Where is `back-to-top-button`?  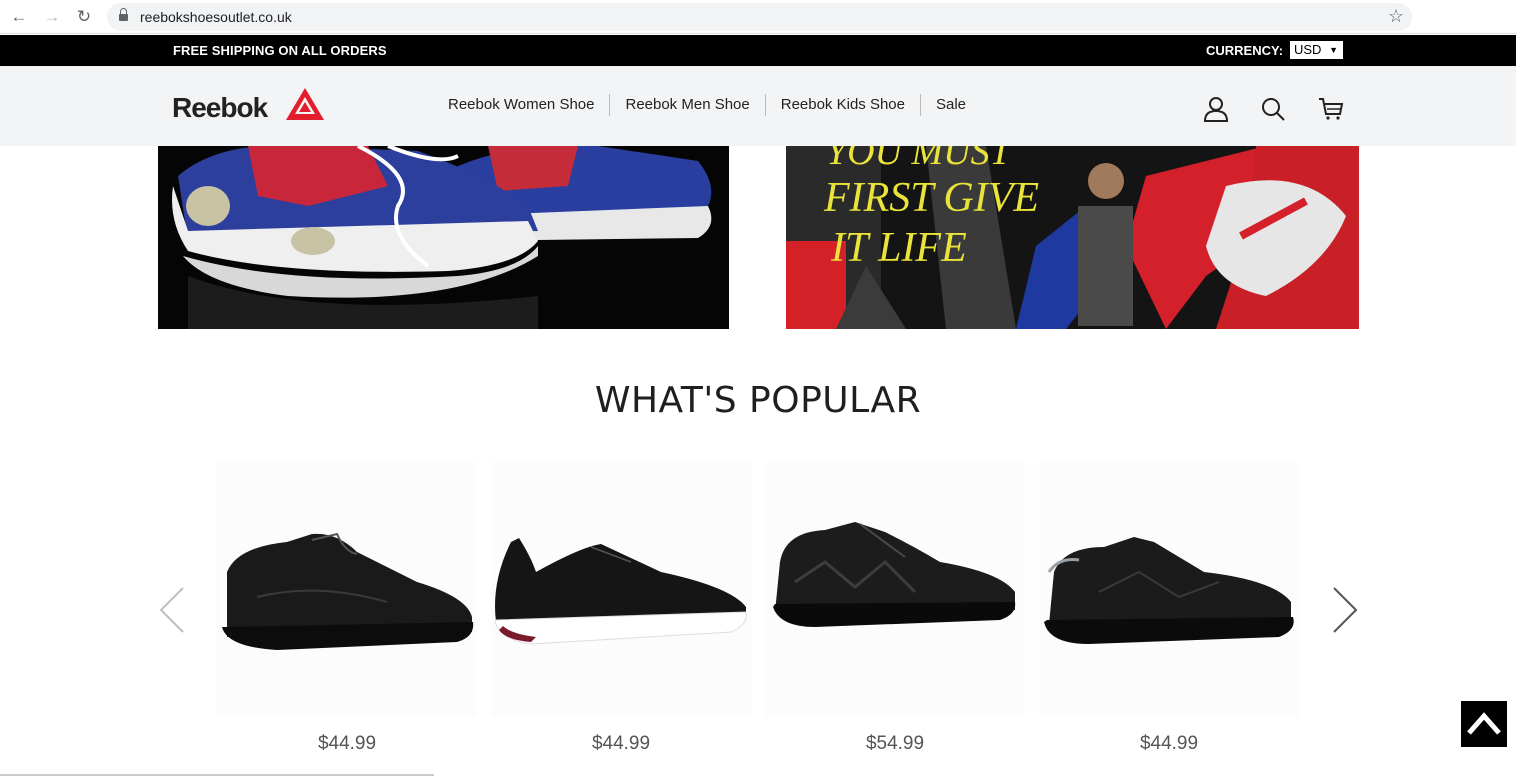 back-to-top-button is located at coordinates (1484, 724).